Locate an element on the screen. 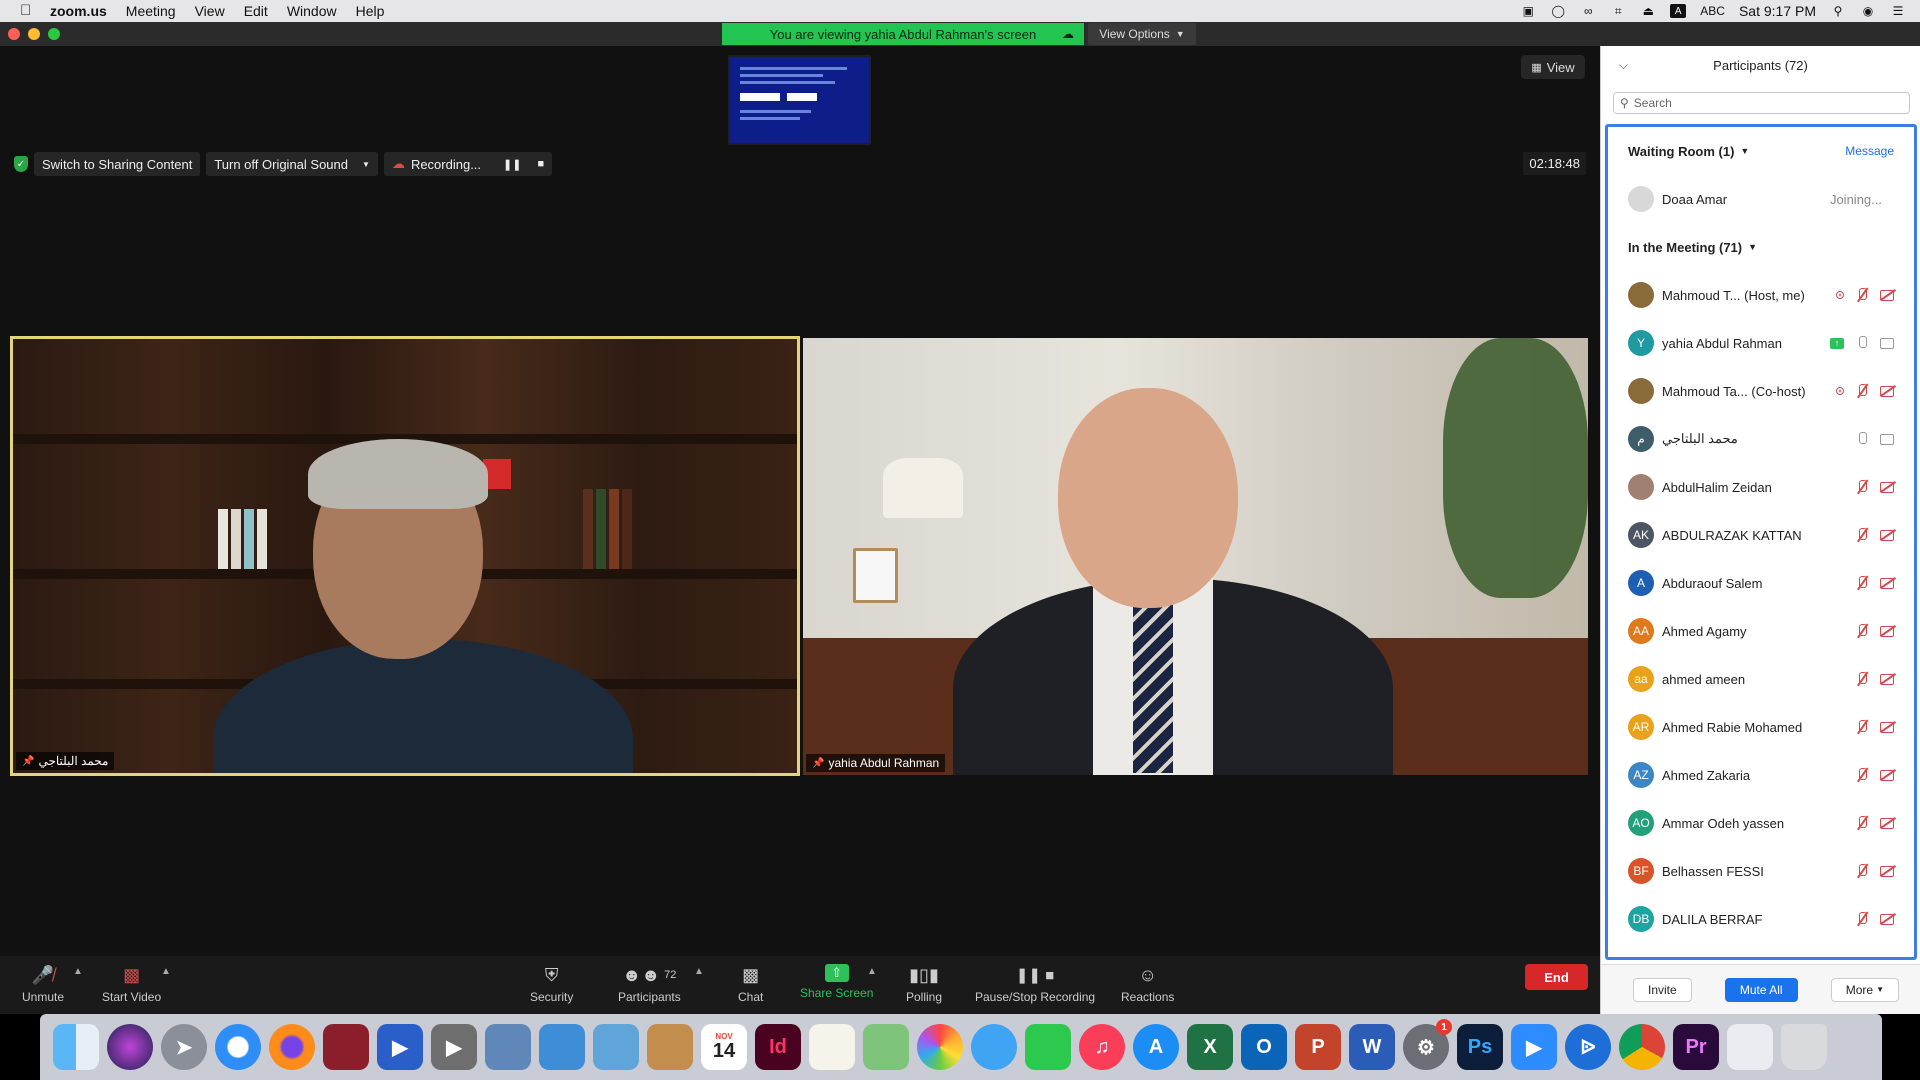 Image resolution: width=1920 pixels, height=1080 pixels. shared-screen-thumbnail is located at coordinates (799, 100).